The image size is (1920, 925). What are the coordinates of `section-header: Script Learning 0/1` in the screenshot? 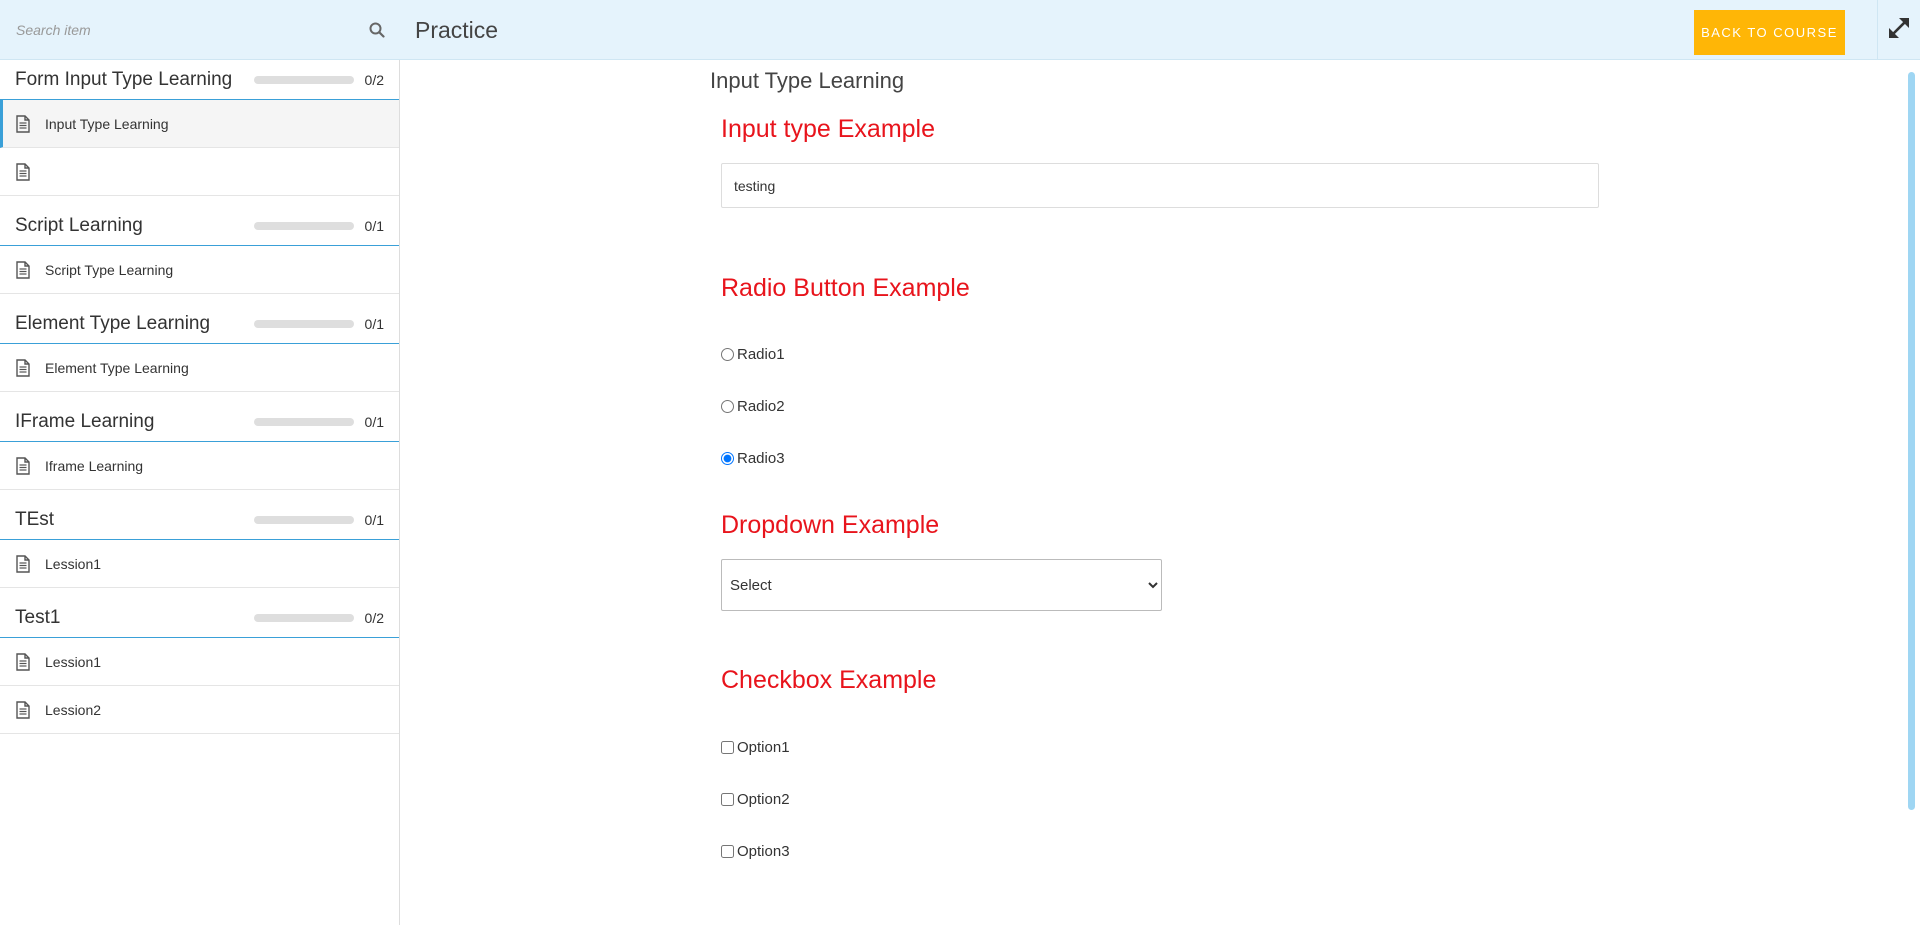 It's located at (199, 226).